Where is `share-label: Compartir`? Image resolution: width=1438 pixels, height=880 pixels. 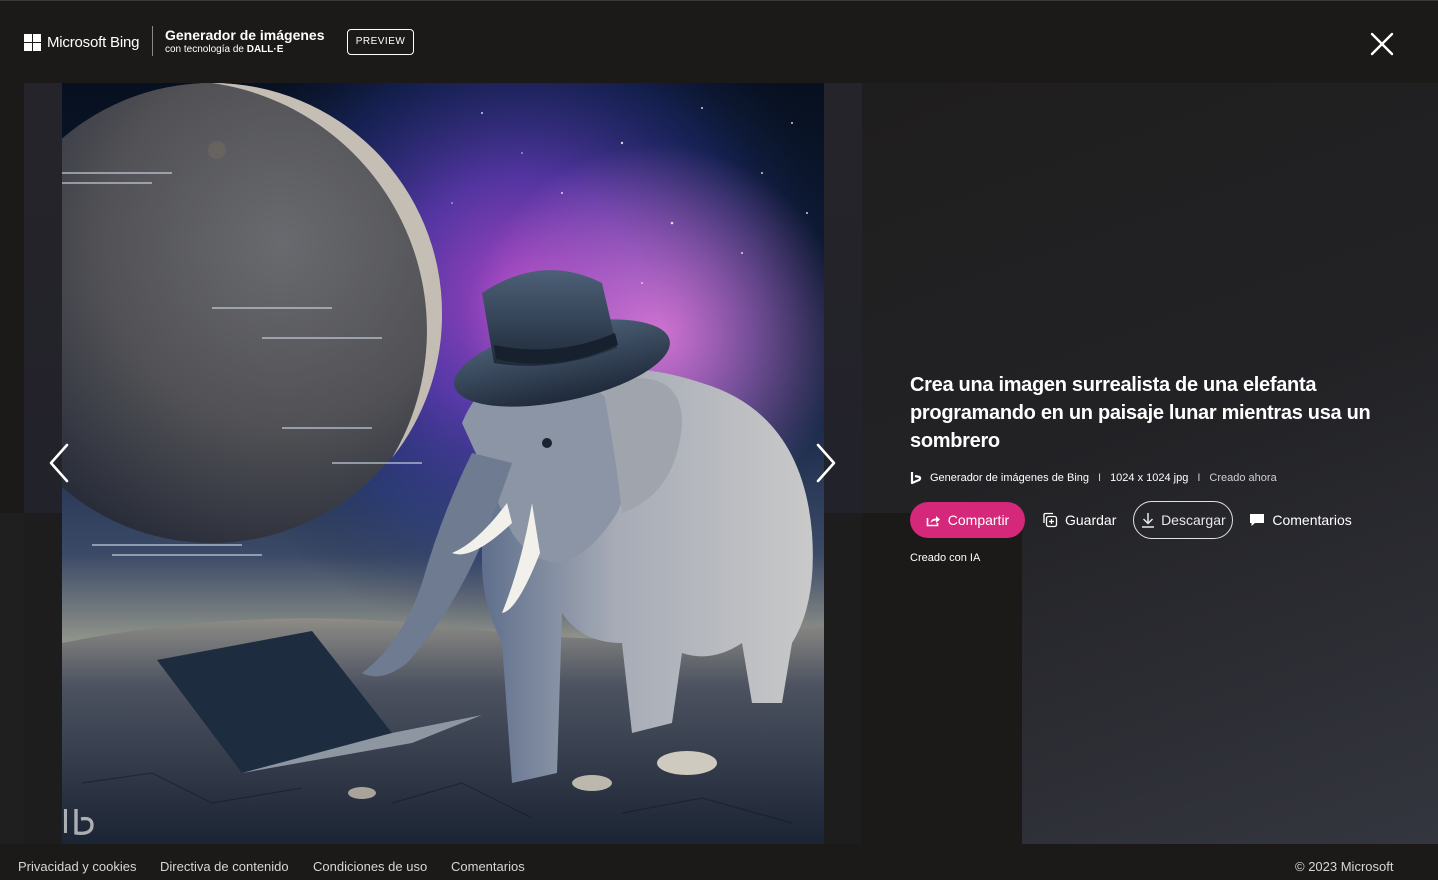 share-label: Compartir is located at coordinates (978, 520).